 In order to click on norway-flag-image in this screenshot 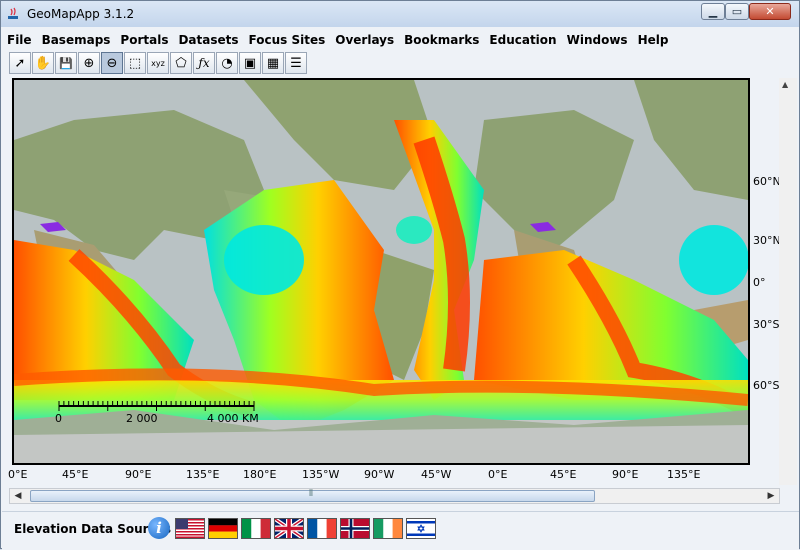, I will do `click(355, 528)`.